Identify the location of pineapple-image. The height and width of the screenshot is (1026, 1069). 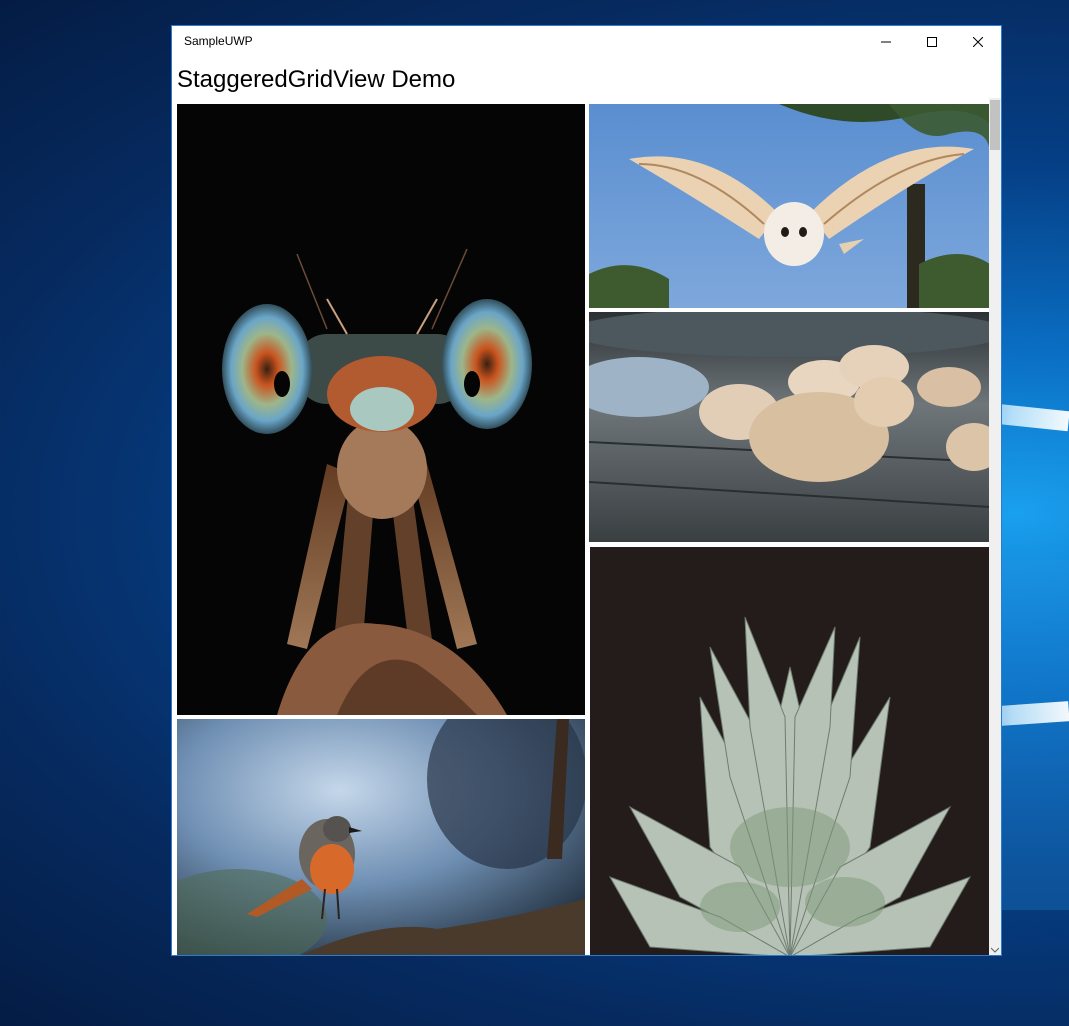
(790, 751).